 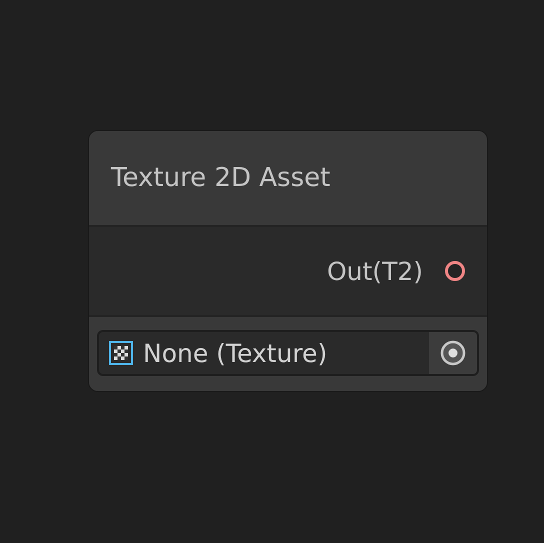 I want to click on node-title: Texture 2D Asset, so click(x=220, y=178).